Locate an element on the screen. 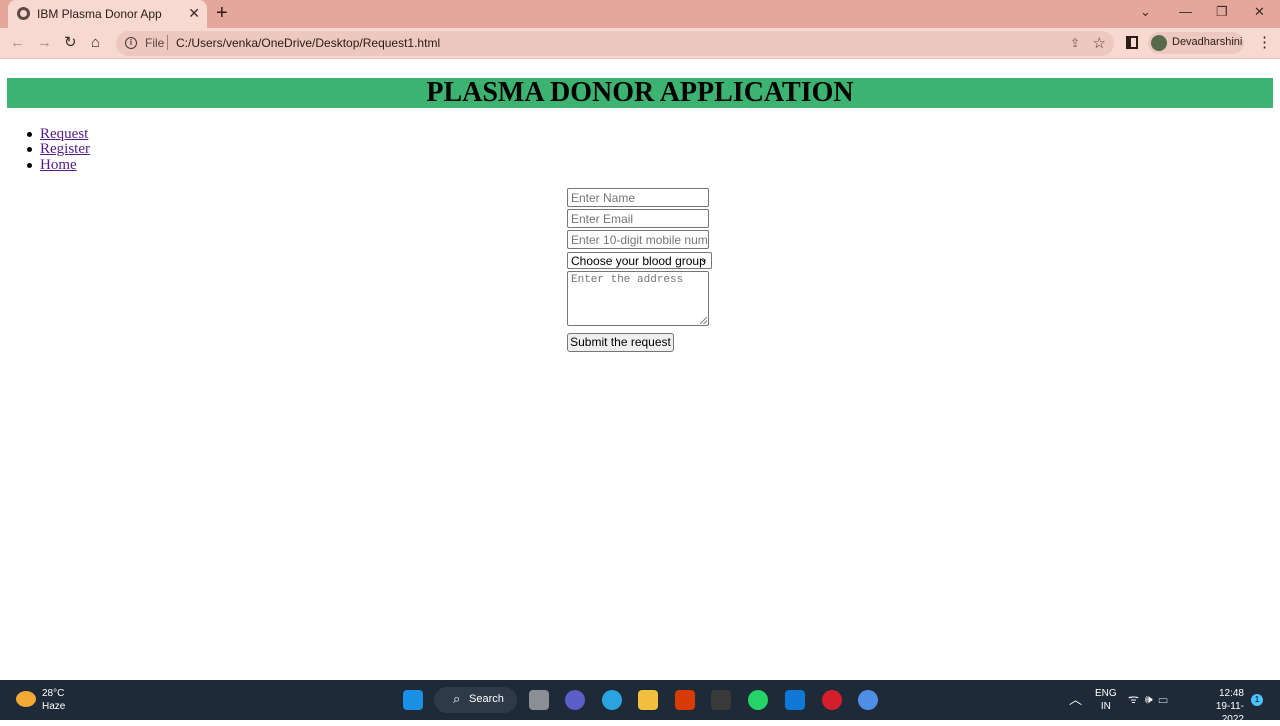 The height and width of the screenshot is (726, 1280). task-view-icon is located at coordinates (539, 700).